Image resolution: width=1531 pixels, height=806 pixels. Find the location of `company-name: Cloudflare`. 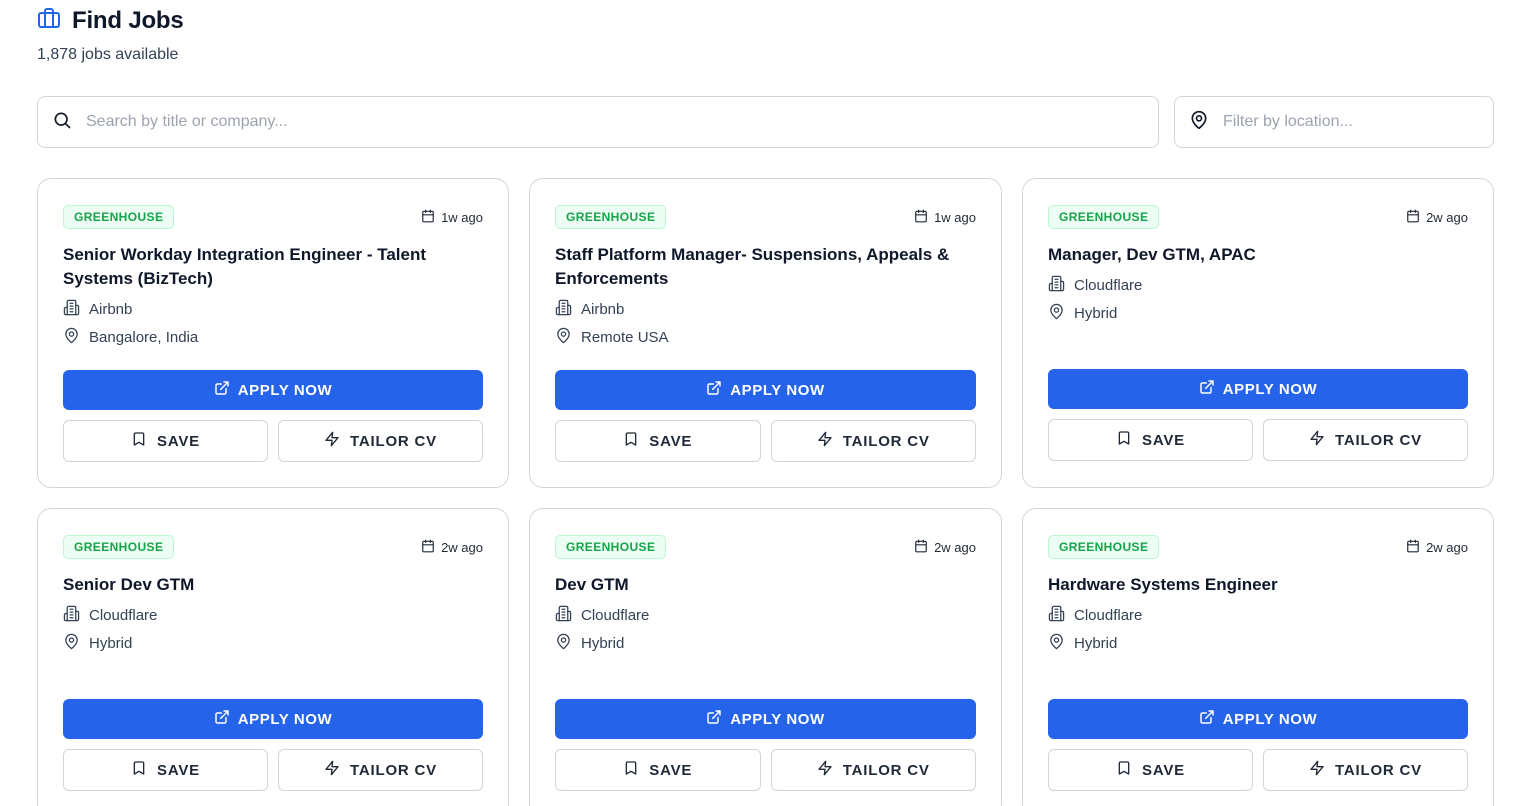

company-name: Cloudflare is located at coordinates (123, 615).